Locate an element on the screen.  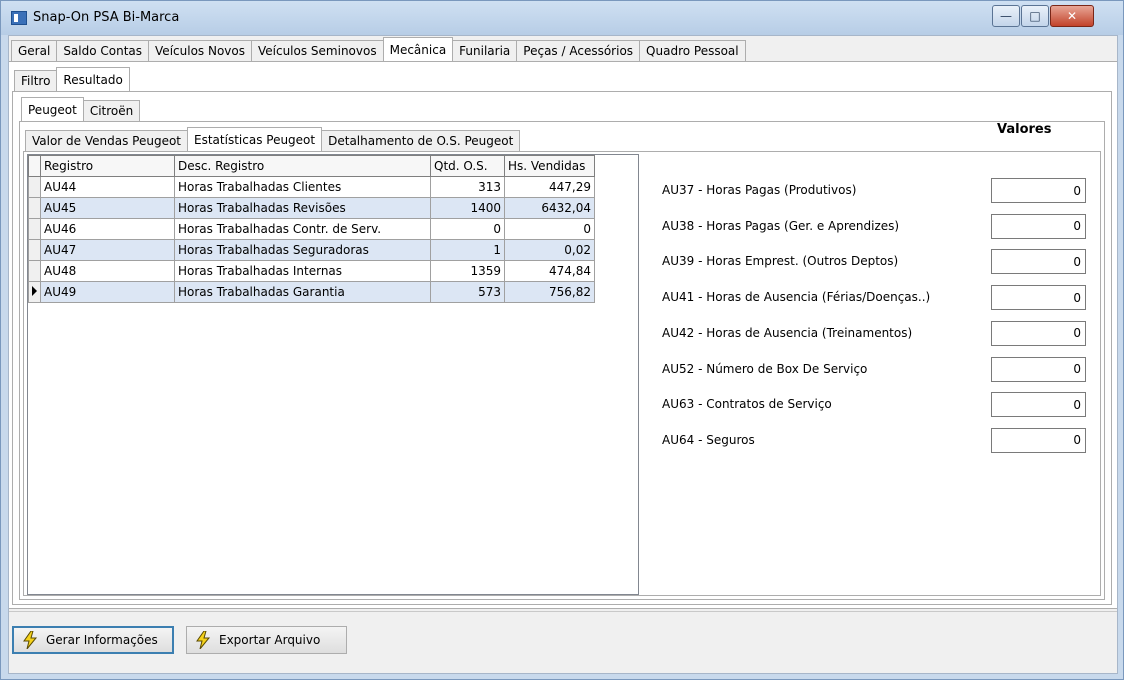
sub-tab-0: Filtro is located at coordinates (36, 80).